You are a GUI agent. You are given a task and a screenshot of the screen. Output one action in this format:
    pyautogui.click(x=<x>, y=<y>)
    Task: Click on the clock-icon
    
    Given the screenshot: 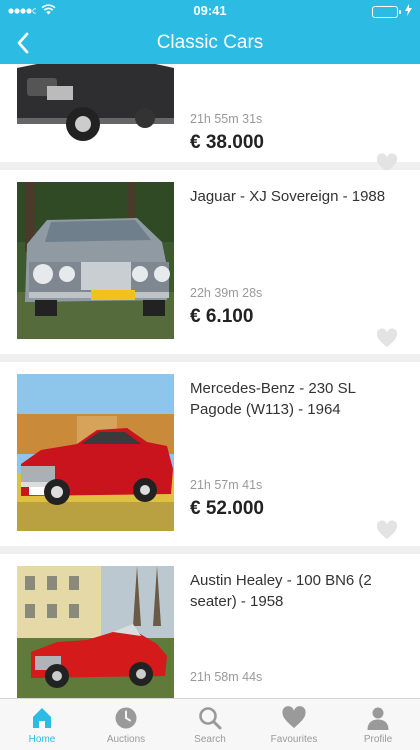 What is the action you would take?
    pyautogui.click(x=126, y=718)
    